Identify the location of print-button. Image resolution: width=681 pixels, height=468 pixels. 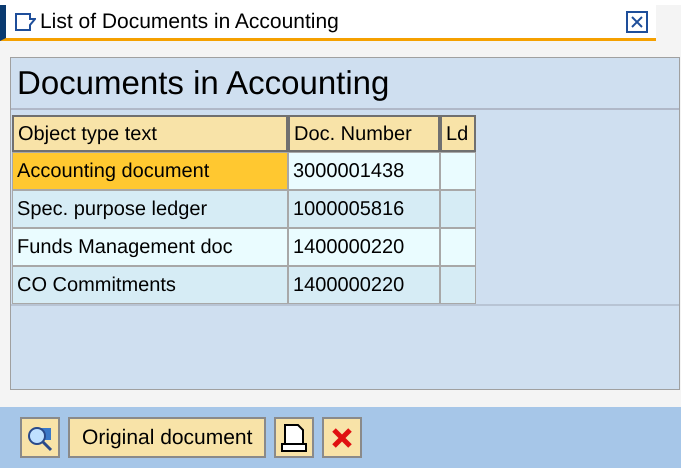
(294, 437).